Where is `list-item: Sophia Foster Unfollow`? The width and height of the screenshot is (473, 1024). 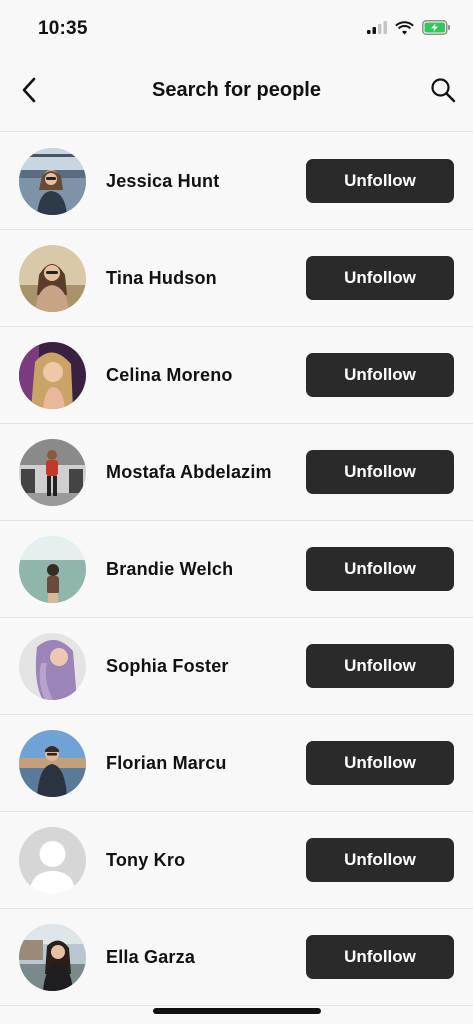 list-item: Sophia Foster Unfollow is located at coordinates (236, 666).